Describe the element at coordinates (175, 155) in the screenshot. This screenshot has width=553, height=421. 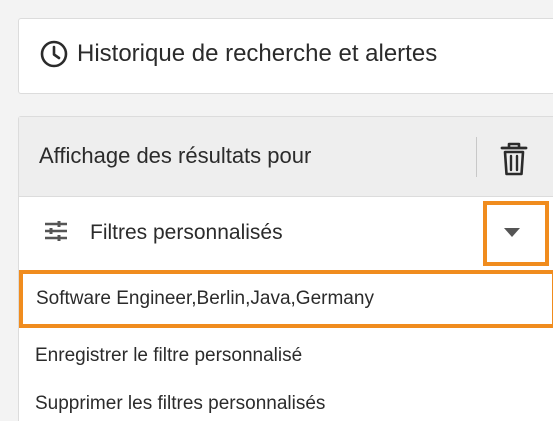
I see `results-title: Affichage des résultats pour` at that location.